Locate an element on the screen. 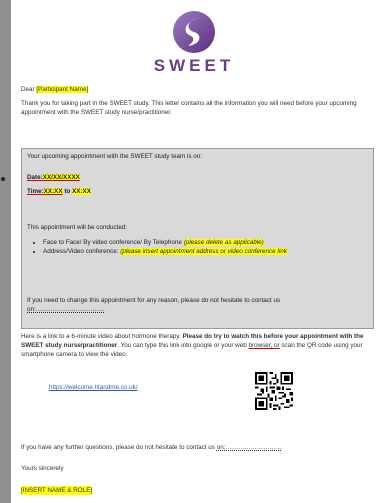 The image size is (381, 503). participant-name: [Participant Name] is located at coordinates (62, 89).